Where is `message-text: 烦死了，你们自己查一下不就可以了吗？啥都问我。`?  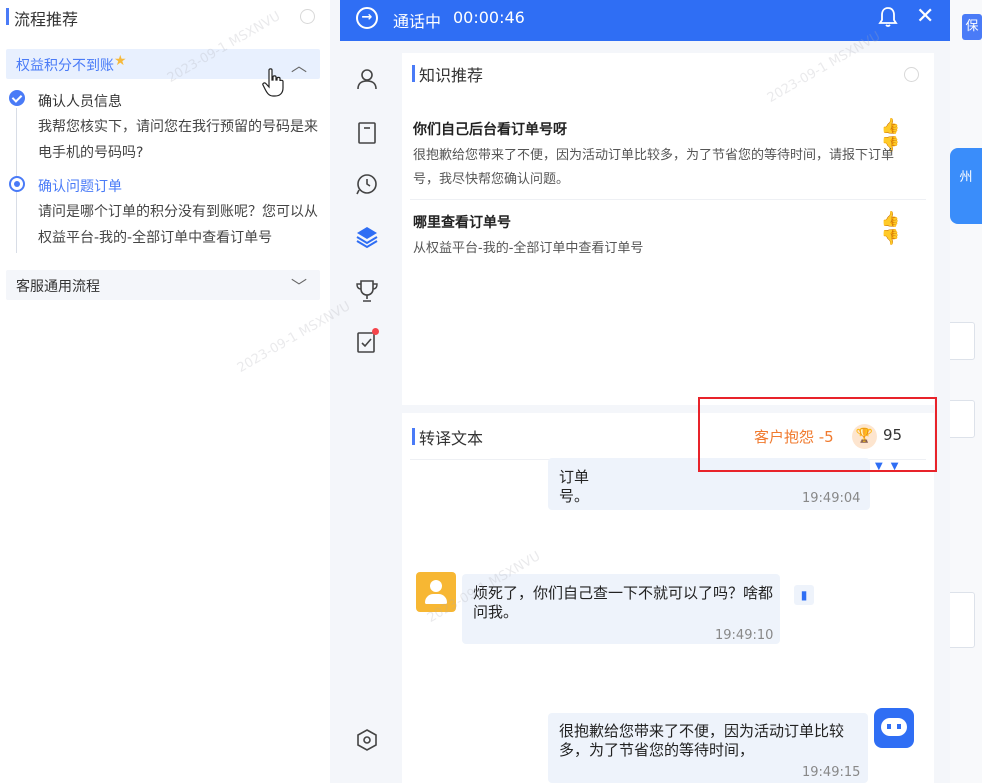
message-text: 烦死了，你们自己查一下不就可以了吗？啥都问我。 is located at coordinates (623, 602).